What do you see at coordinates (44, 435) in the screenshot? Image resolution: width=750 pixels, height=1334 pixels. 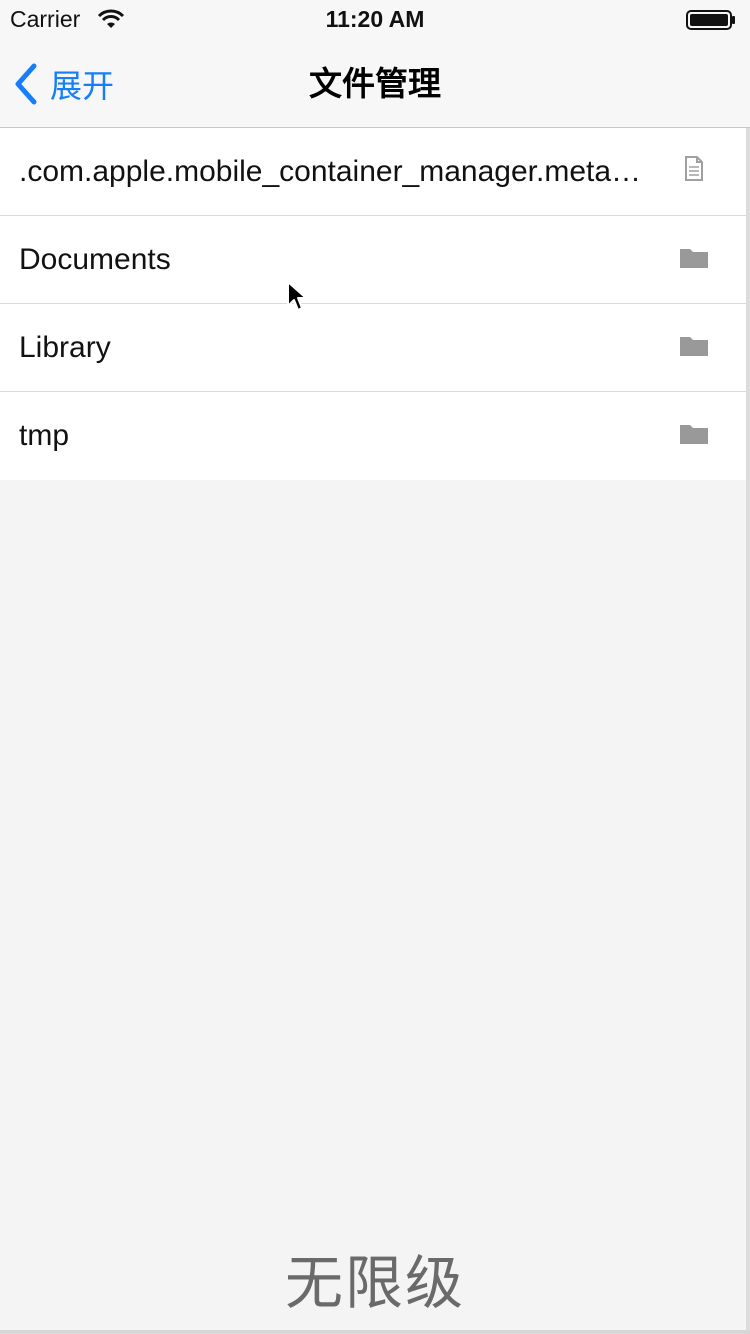 I see `list-item-label: tmp` at bounding box center [44, 435].